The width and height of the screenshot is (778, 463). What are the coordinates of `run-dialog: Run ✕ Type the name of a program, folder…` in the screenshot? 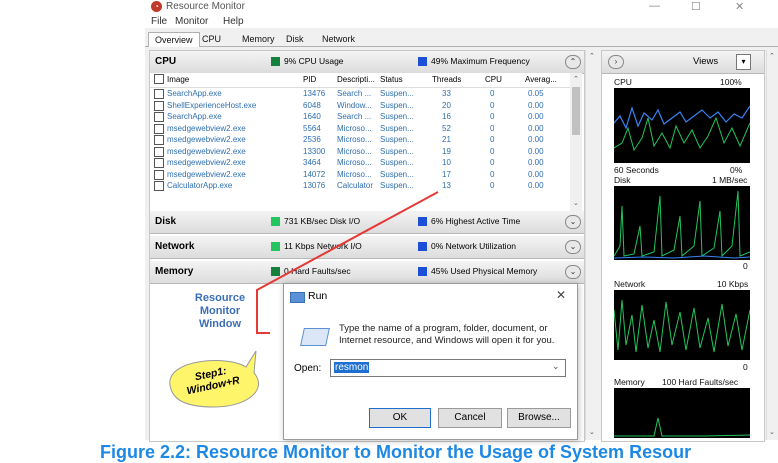 It's located at (430, 361).